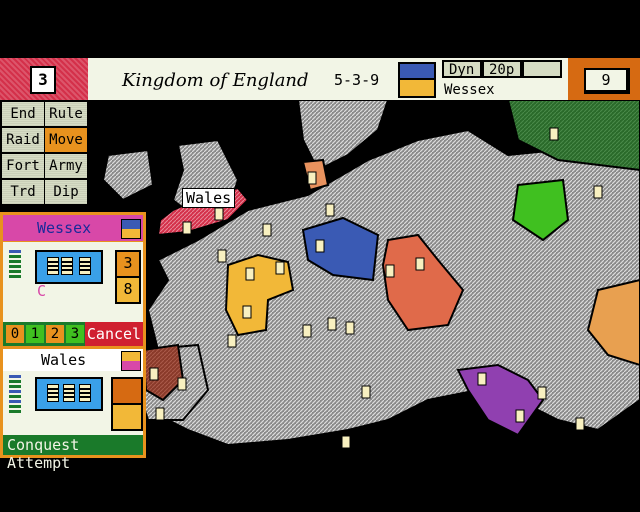 This screenshot has width=640, height=512. I want to click on status-footer: Conquest Attempt, so click(73, 453).